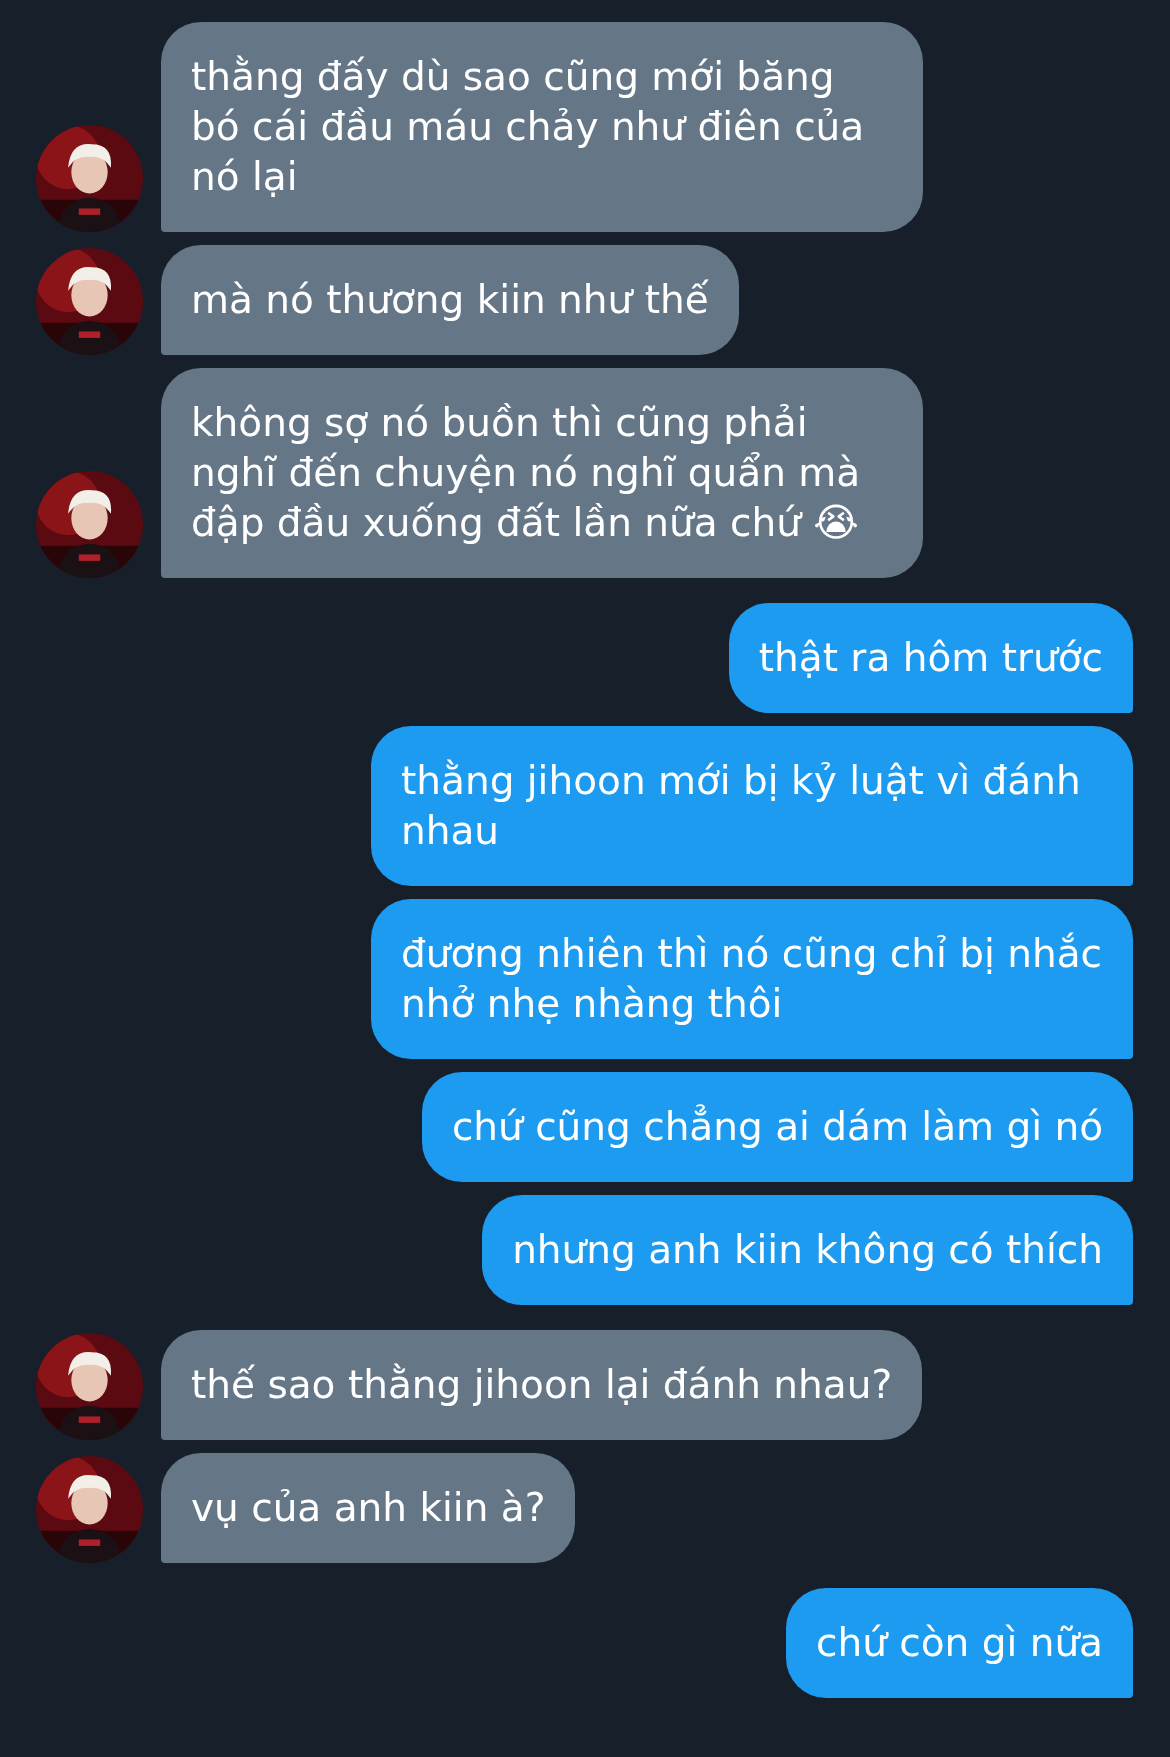  What do you see at coordinates (542, 473) in the screenshot?
I see `message-bubble: không sợ nó buồn thì cũng phải nghĩ đến chuyện nó nghĩ quẩn mà đập đầu xuống đất lần nữa chứ 😭` at bounding box center [542, 473].